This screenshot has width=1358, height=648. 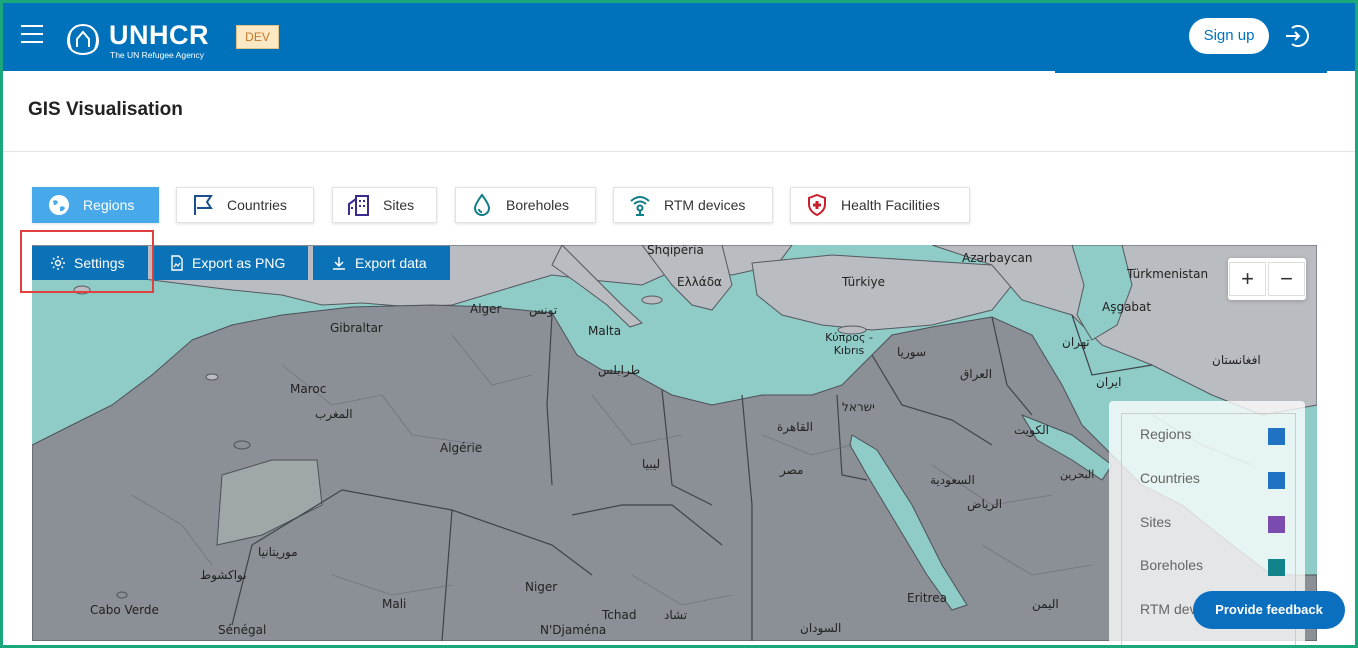 I want to click on map-label: Cabo Verde, so click(x=124, y=610).